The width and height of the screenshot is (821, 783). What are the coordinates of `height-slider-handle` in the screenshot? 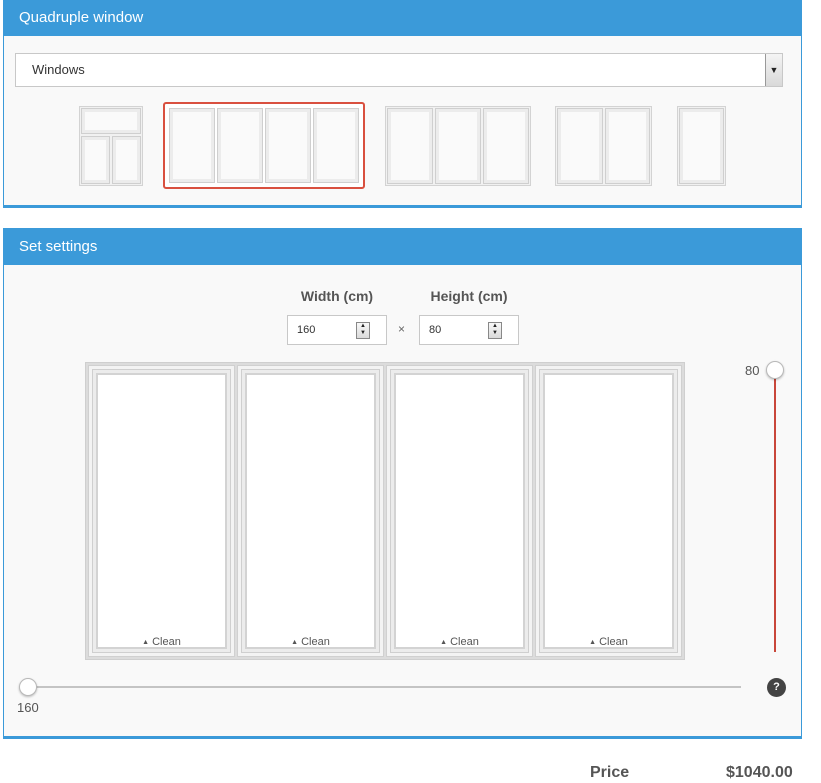 It's located at (775, 370).